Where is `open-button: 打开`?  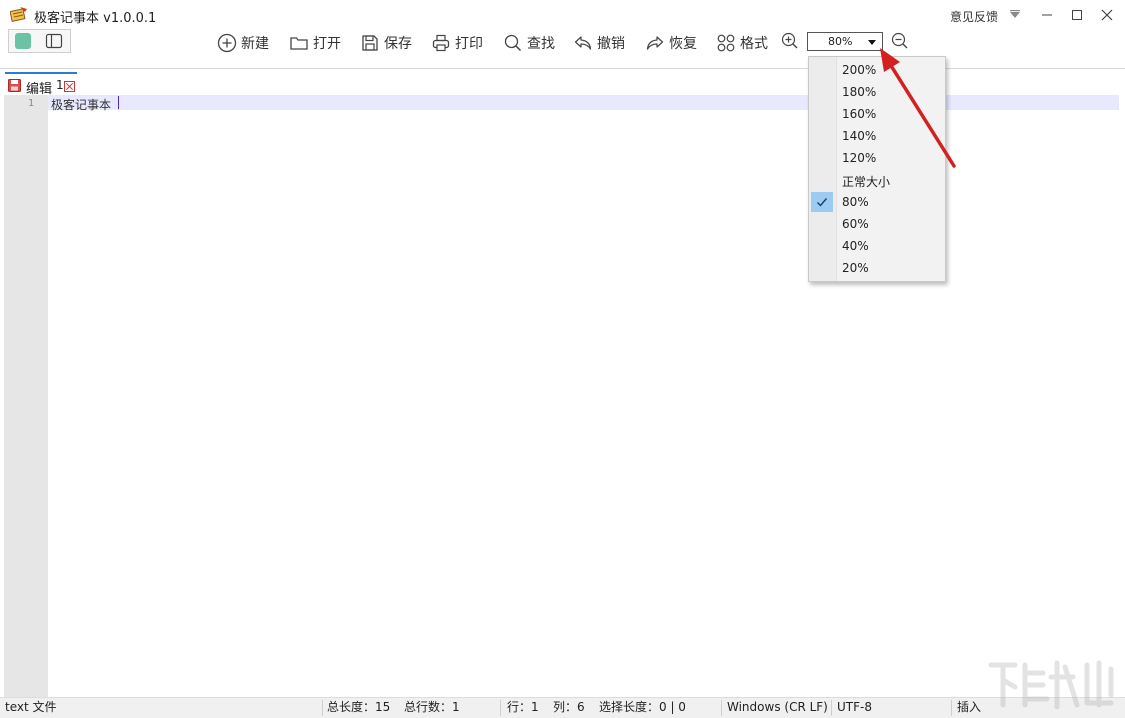 open-button: 打开 is located at coordinates (315, 43).